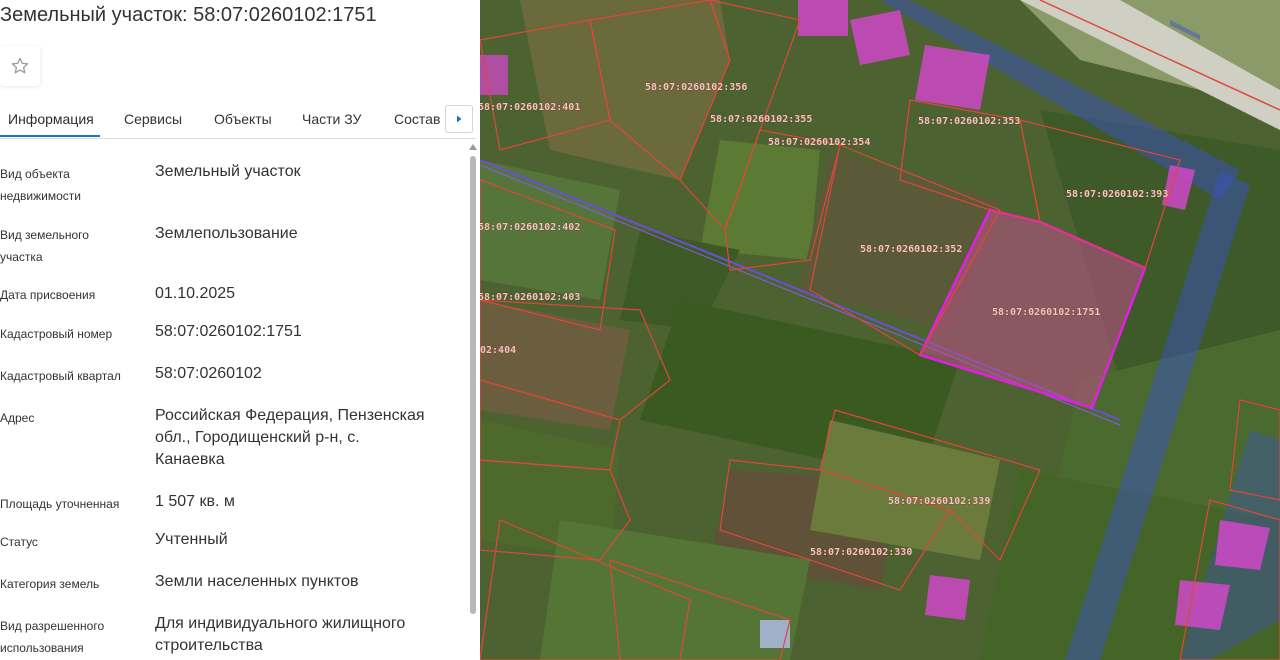 This screenshot has height=660, width=1280. Describe the element at coordinates (60, 504) in the screenshot. I see `info-label: Площадь уточненная` at that location.